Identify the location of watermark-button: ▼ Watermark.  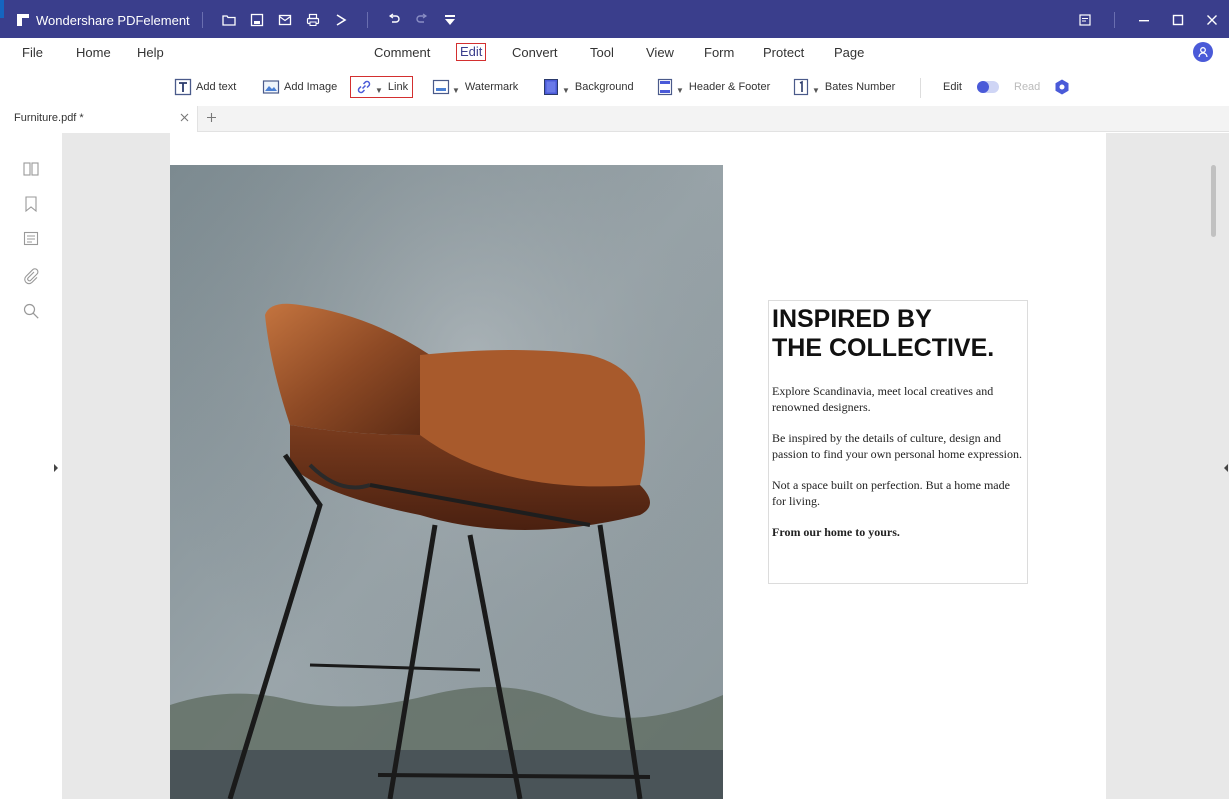
(475, 87).